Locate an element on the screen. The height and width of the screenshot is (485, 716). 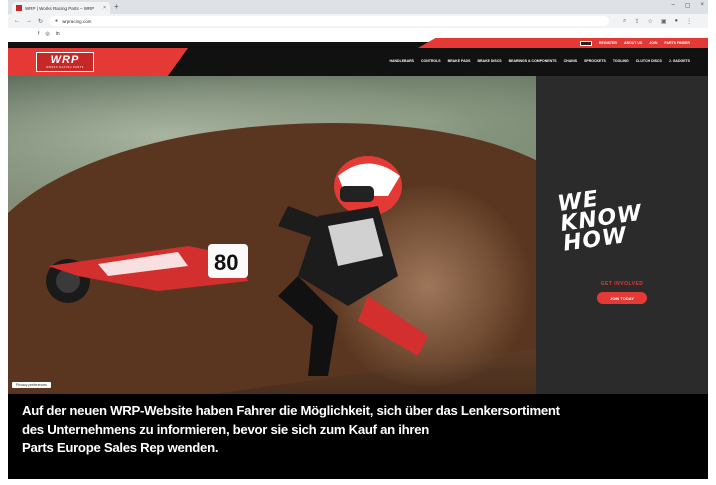
forward-arrow-icon: → is located at coordinates (29, 21).